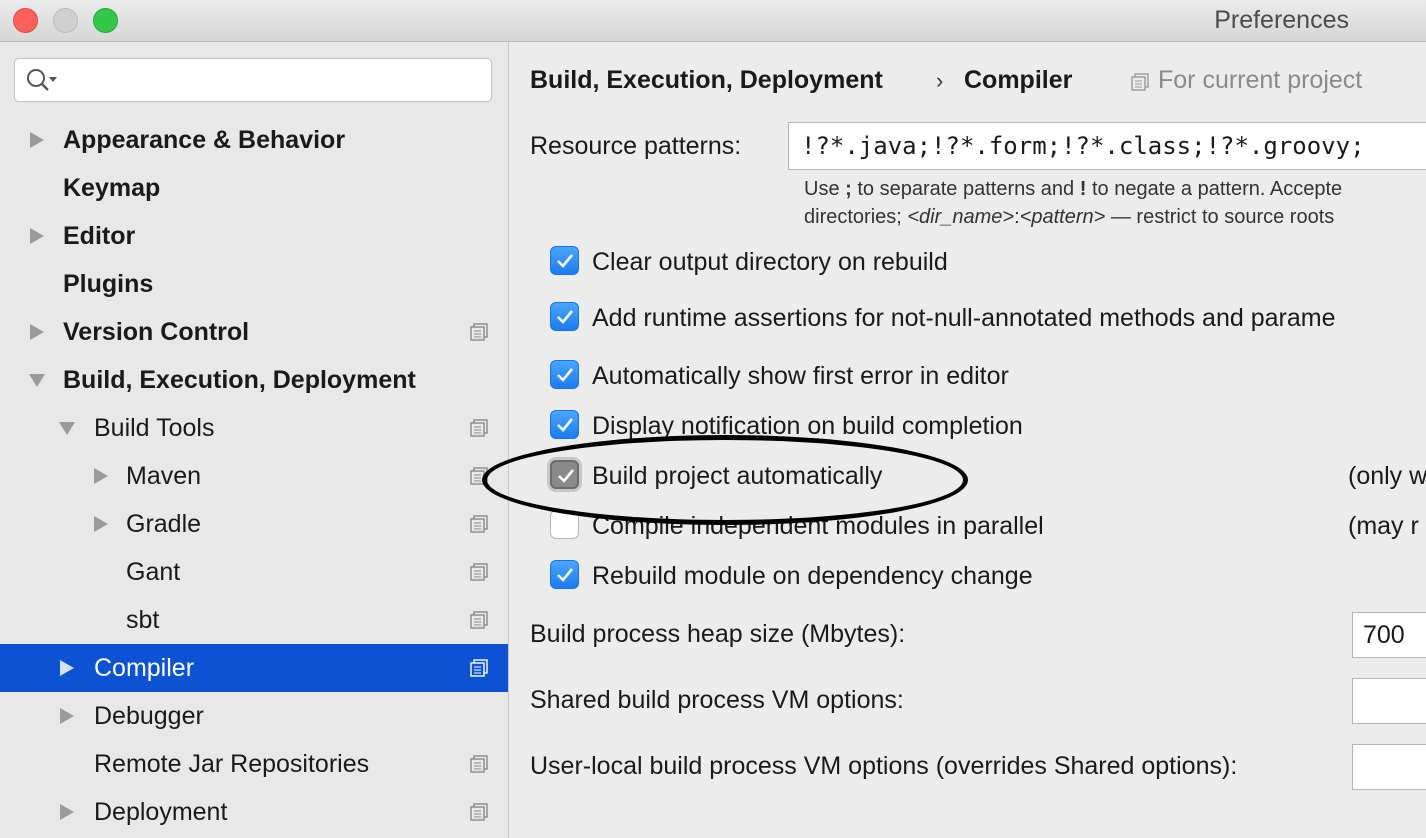 The width and height of the screenshot is (1426, 838). I want to click on tree-item-deployment: Deployment, so click(254, 812).